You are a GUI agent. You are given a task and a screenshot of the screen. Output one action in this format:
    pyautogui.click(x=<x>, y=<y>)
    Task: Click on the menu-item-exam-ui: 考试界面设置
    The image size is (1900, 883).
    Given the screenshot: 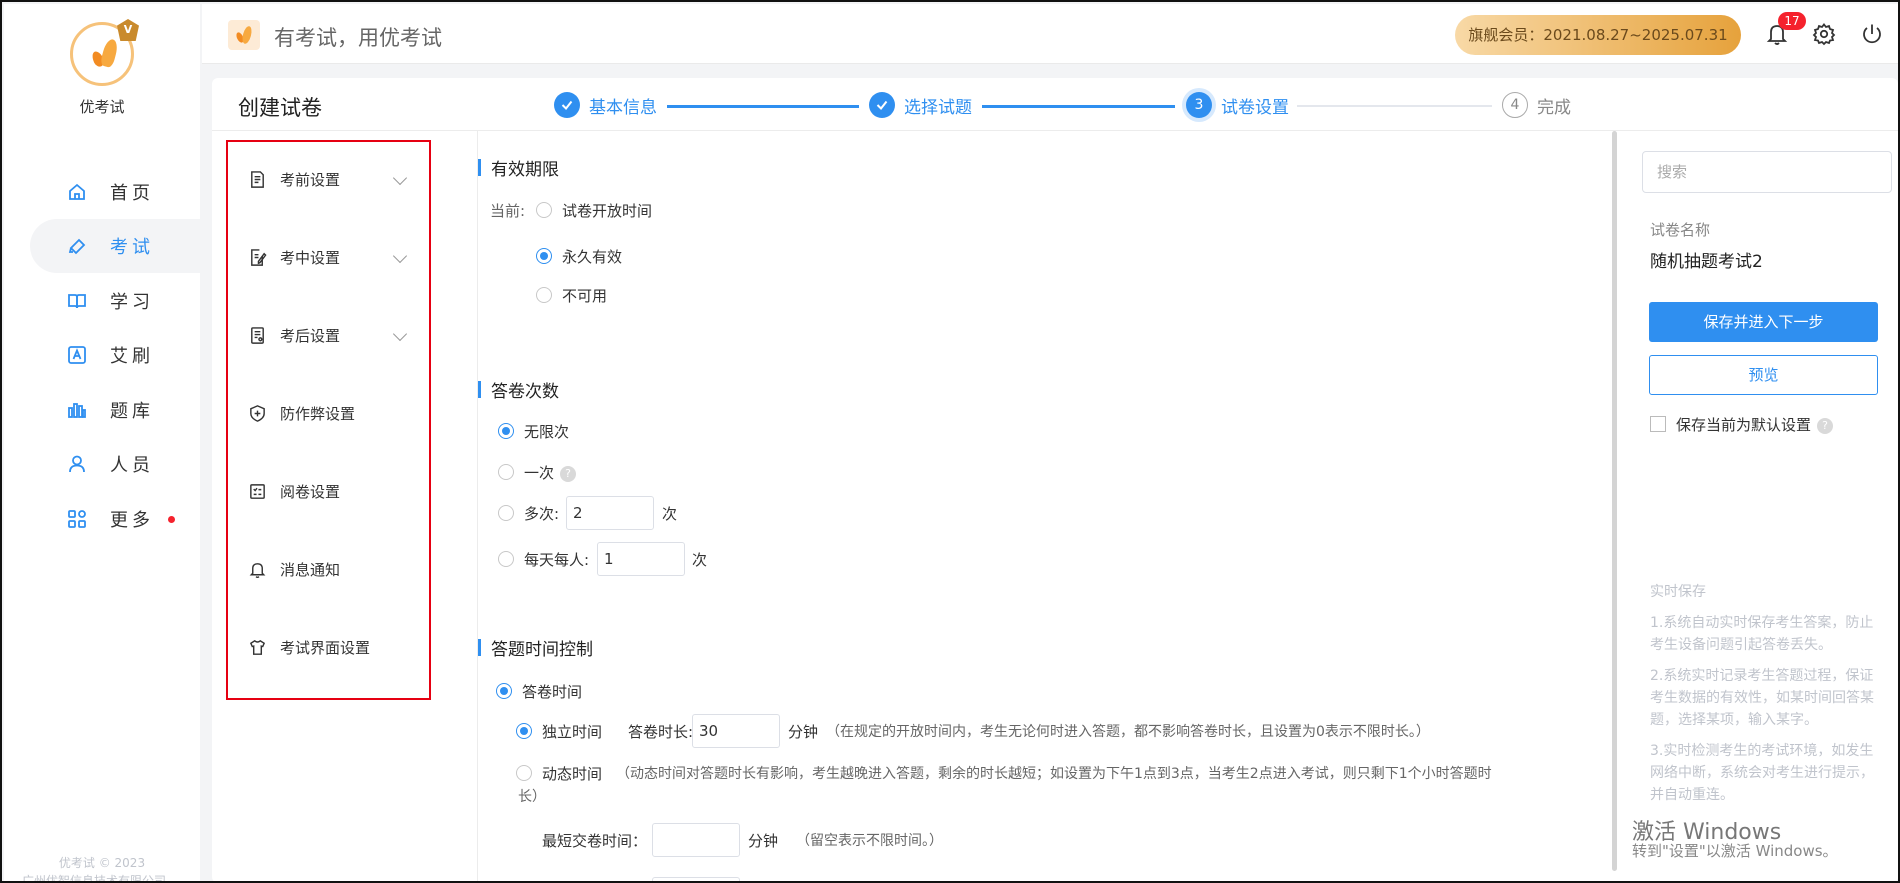 What is the action you would take?
    pyautogui.click(x=328, y=647)
    